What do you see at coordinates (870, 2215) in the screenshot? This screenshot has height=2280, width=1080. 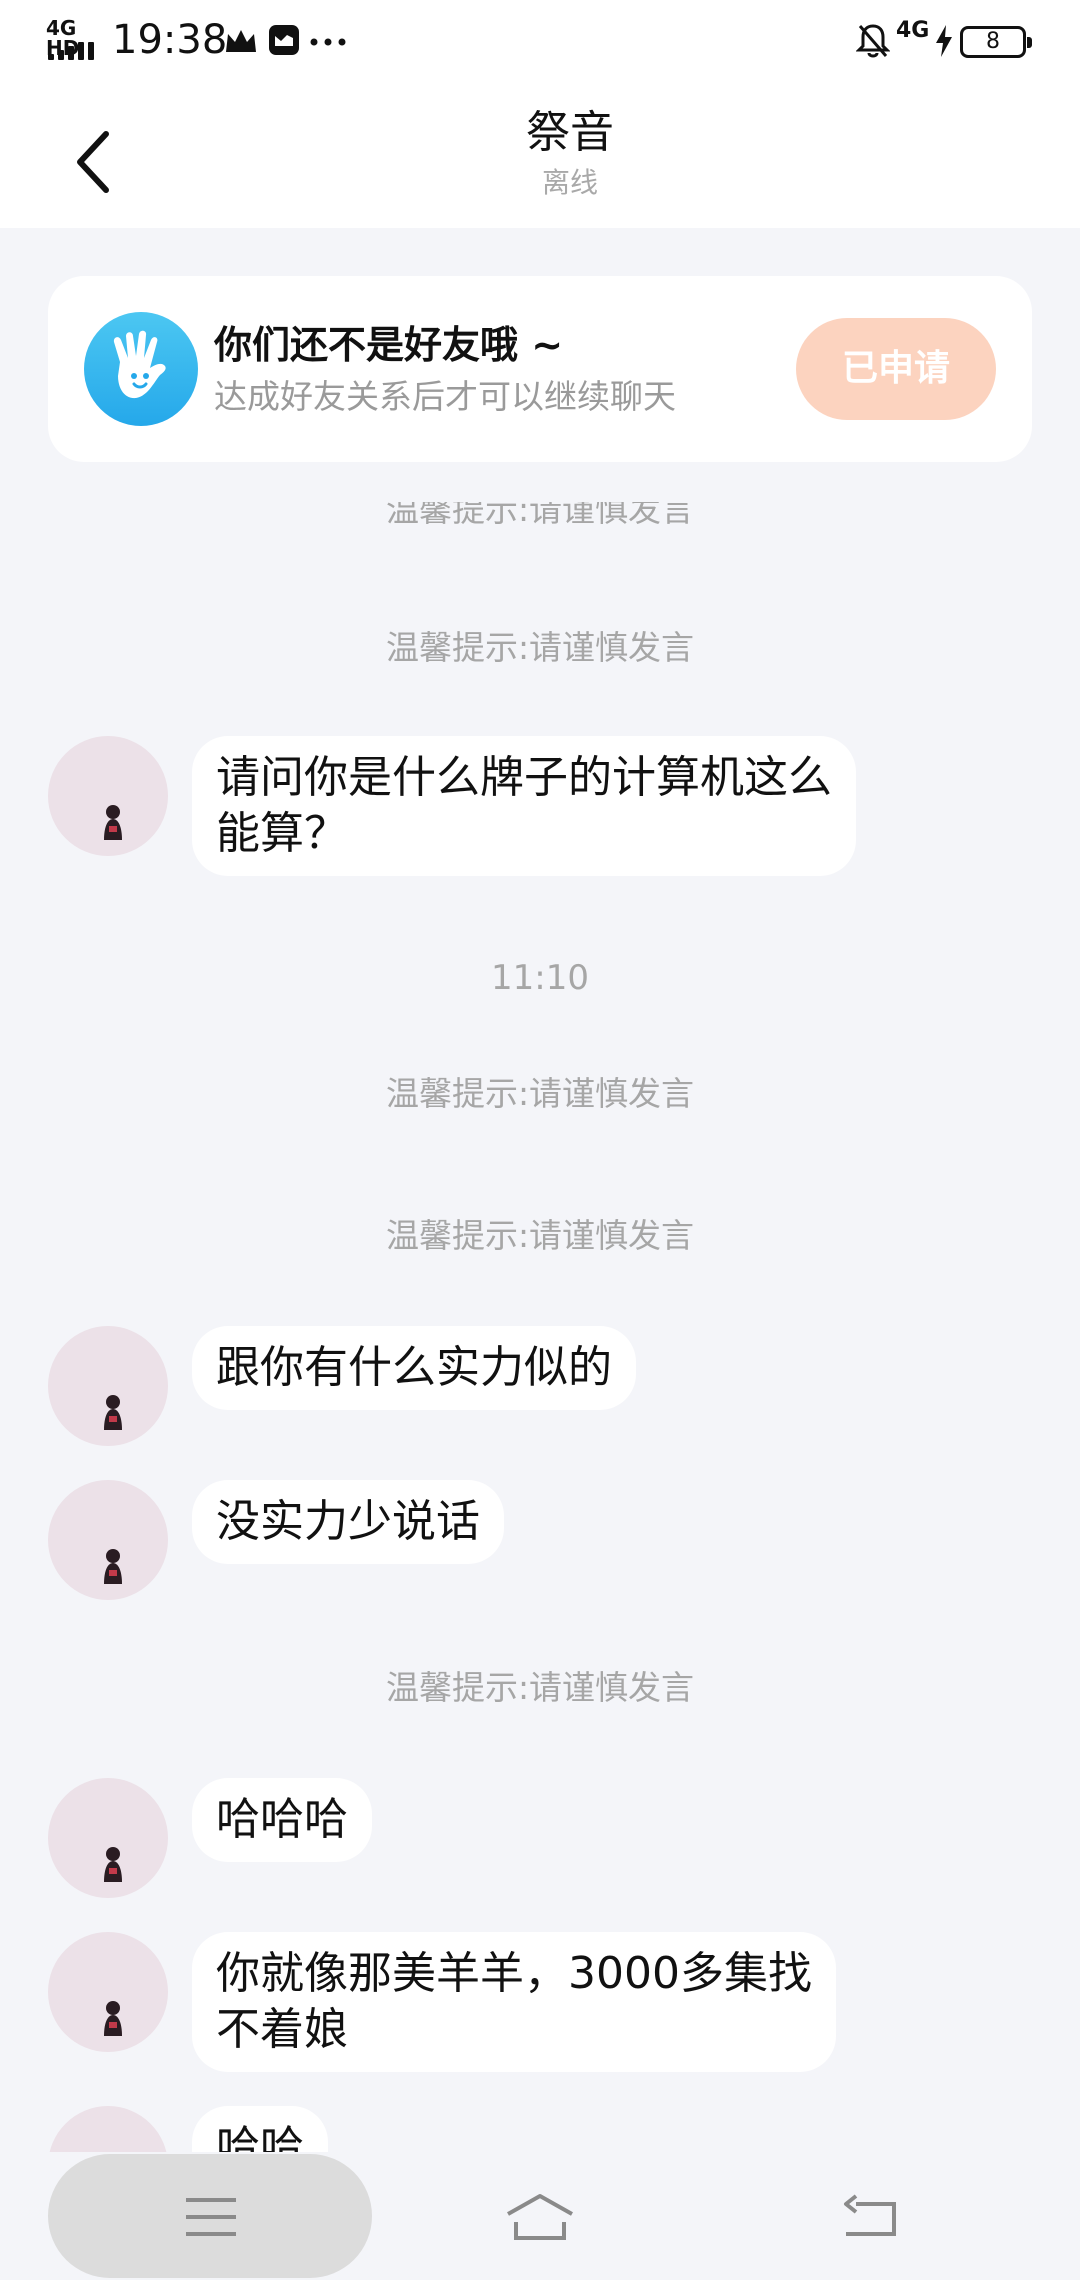 I see `back-icon` at bounding box center [870, 2215].